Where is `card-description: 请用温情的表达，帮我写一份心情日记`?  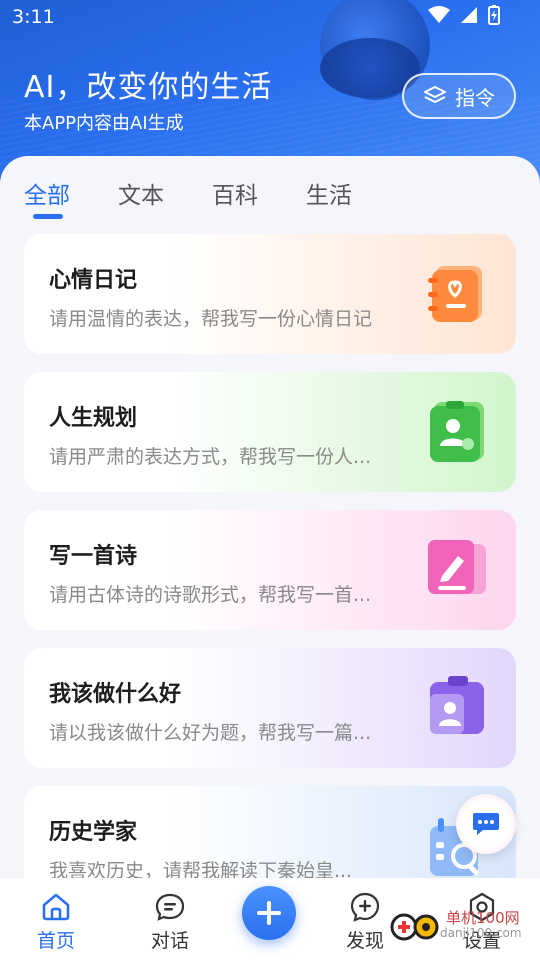 card-description: 请用温情的表达，帮我写一份心情日记 is located at coordinates (211, 319).